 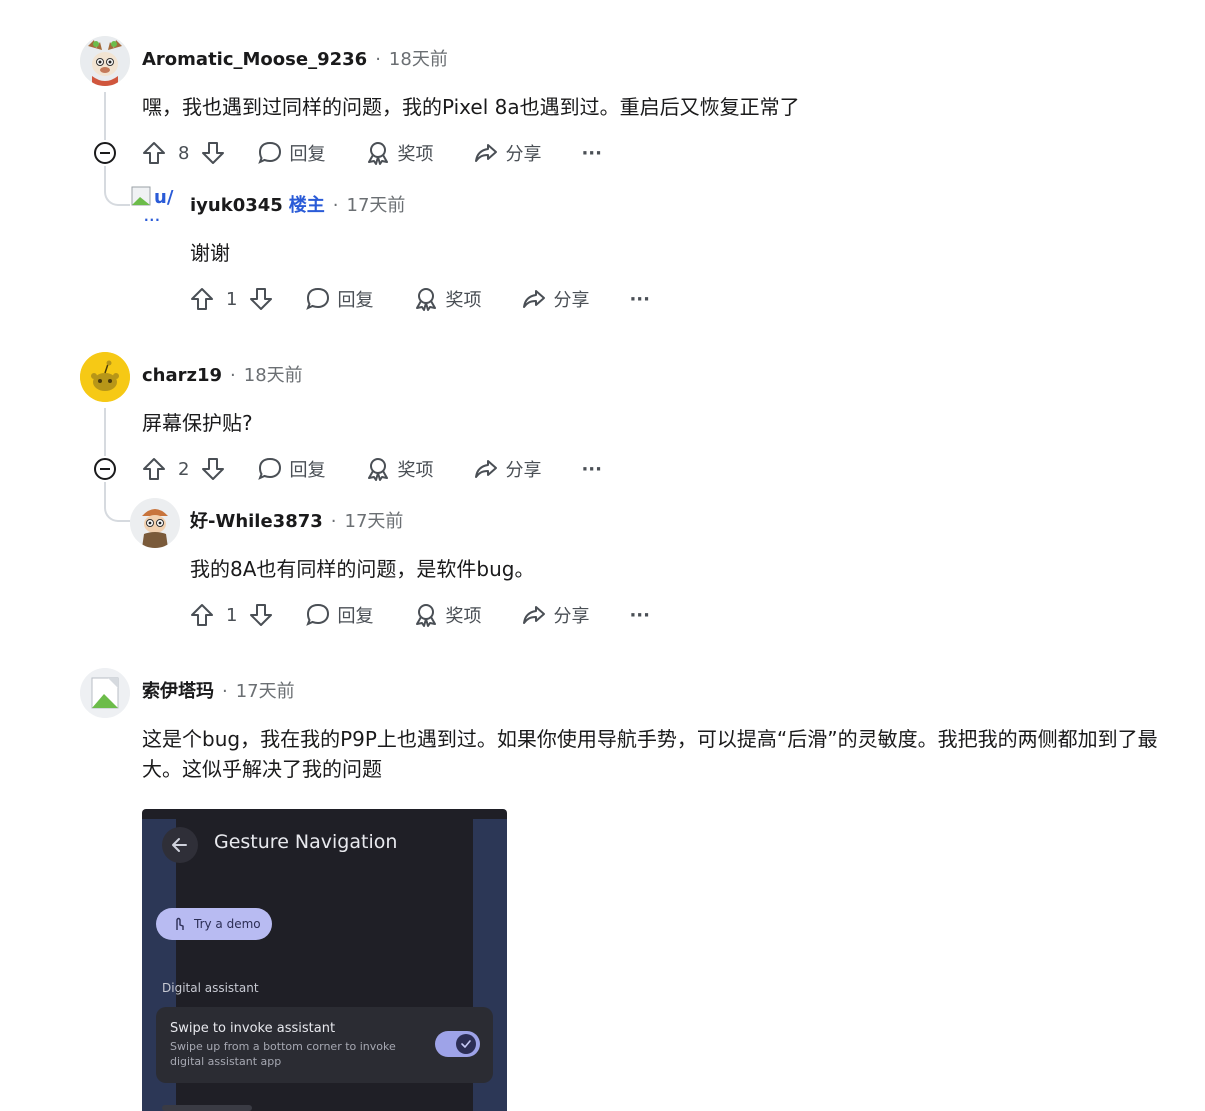 I want to click on broken-image-icon, so click(x=141, y=196).